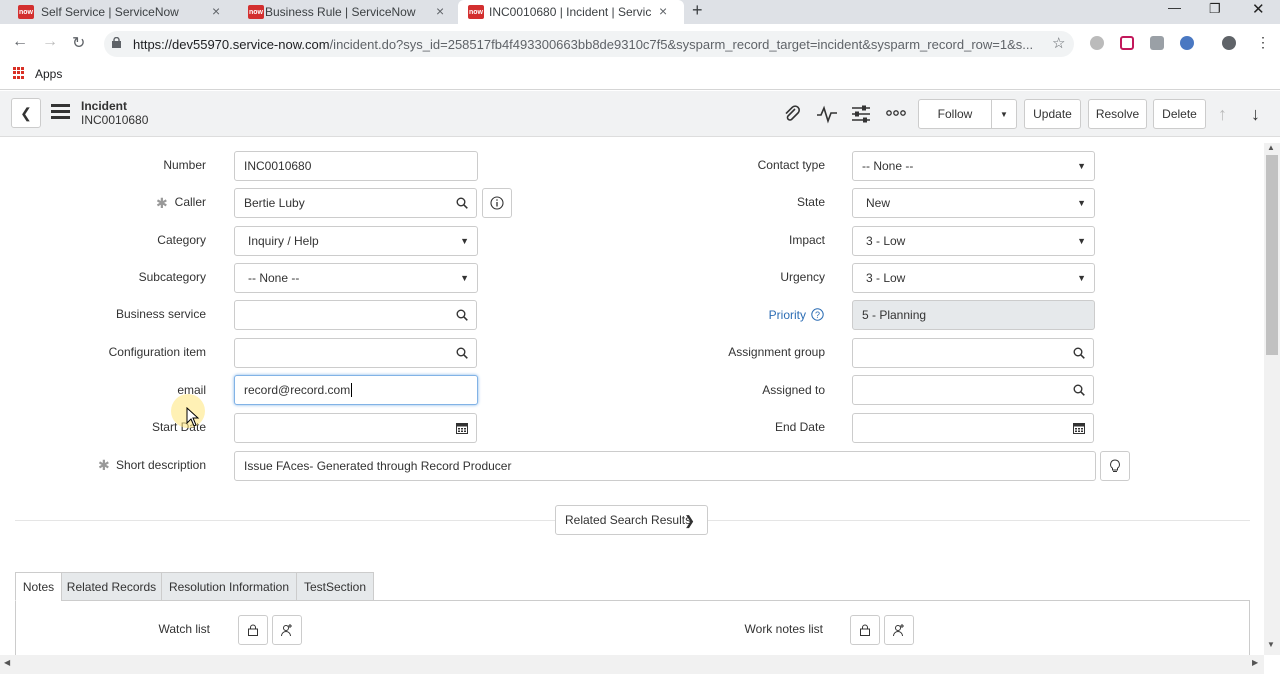  Describe the element at coordinates (297, 390) in the screenshot. I see `email-value: record@record.com` at that location.